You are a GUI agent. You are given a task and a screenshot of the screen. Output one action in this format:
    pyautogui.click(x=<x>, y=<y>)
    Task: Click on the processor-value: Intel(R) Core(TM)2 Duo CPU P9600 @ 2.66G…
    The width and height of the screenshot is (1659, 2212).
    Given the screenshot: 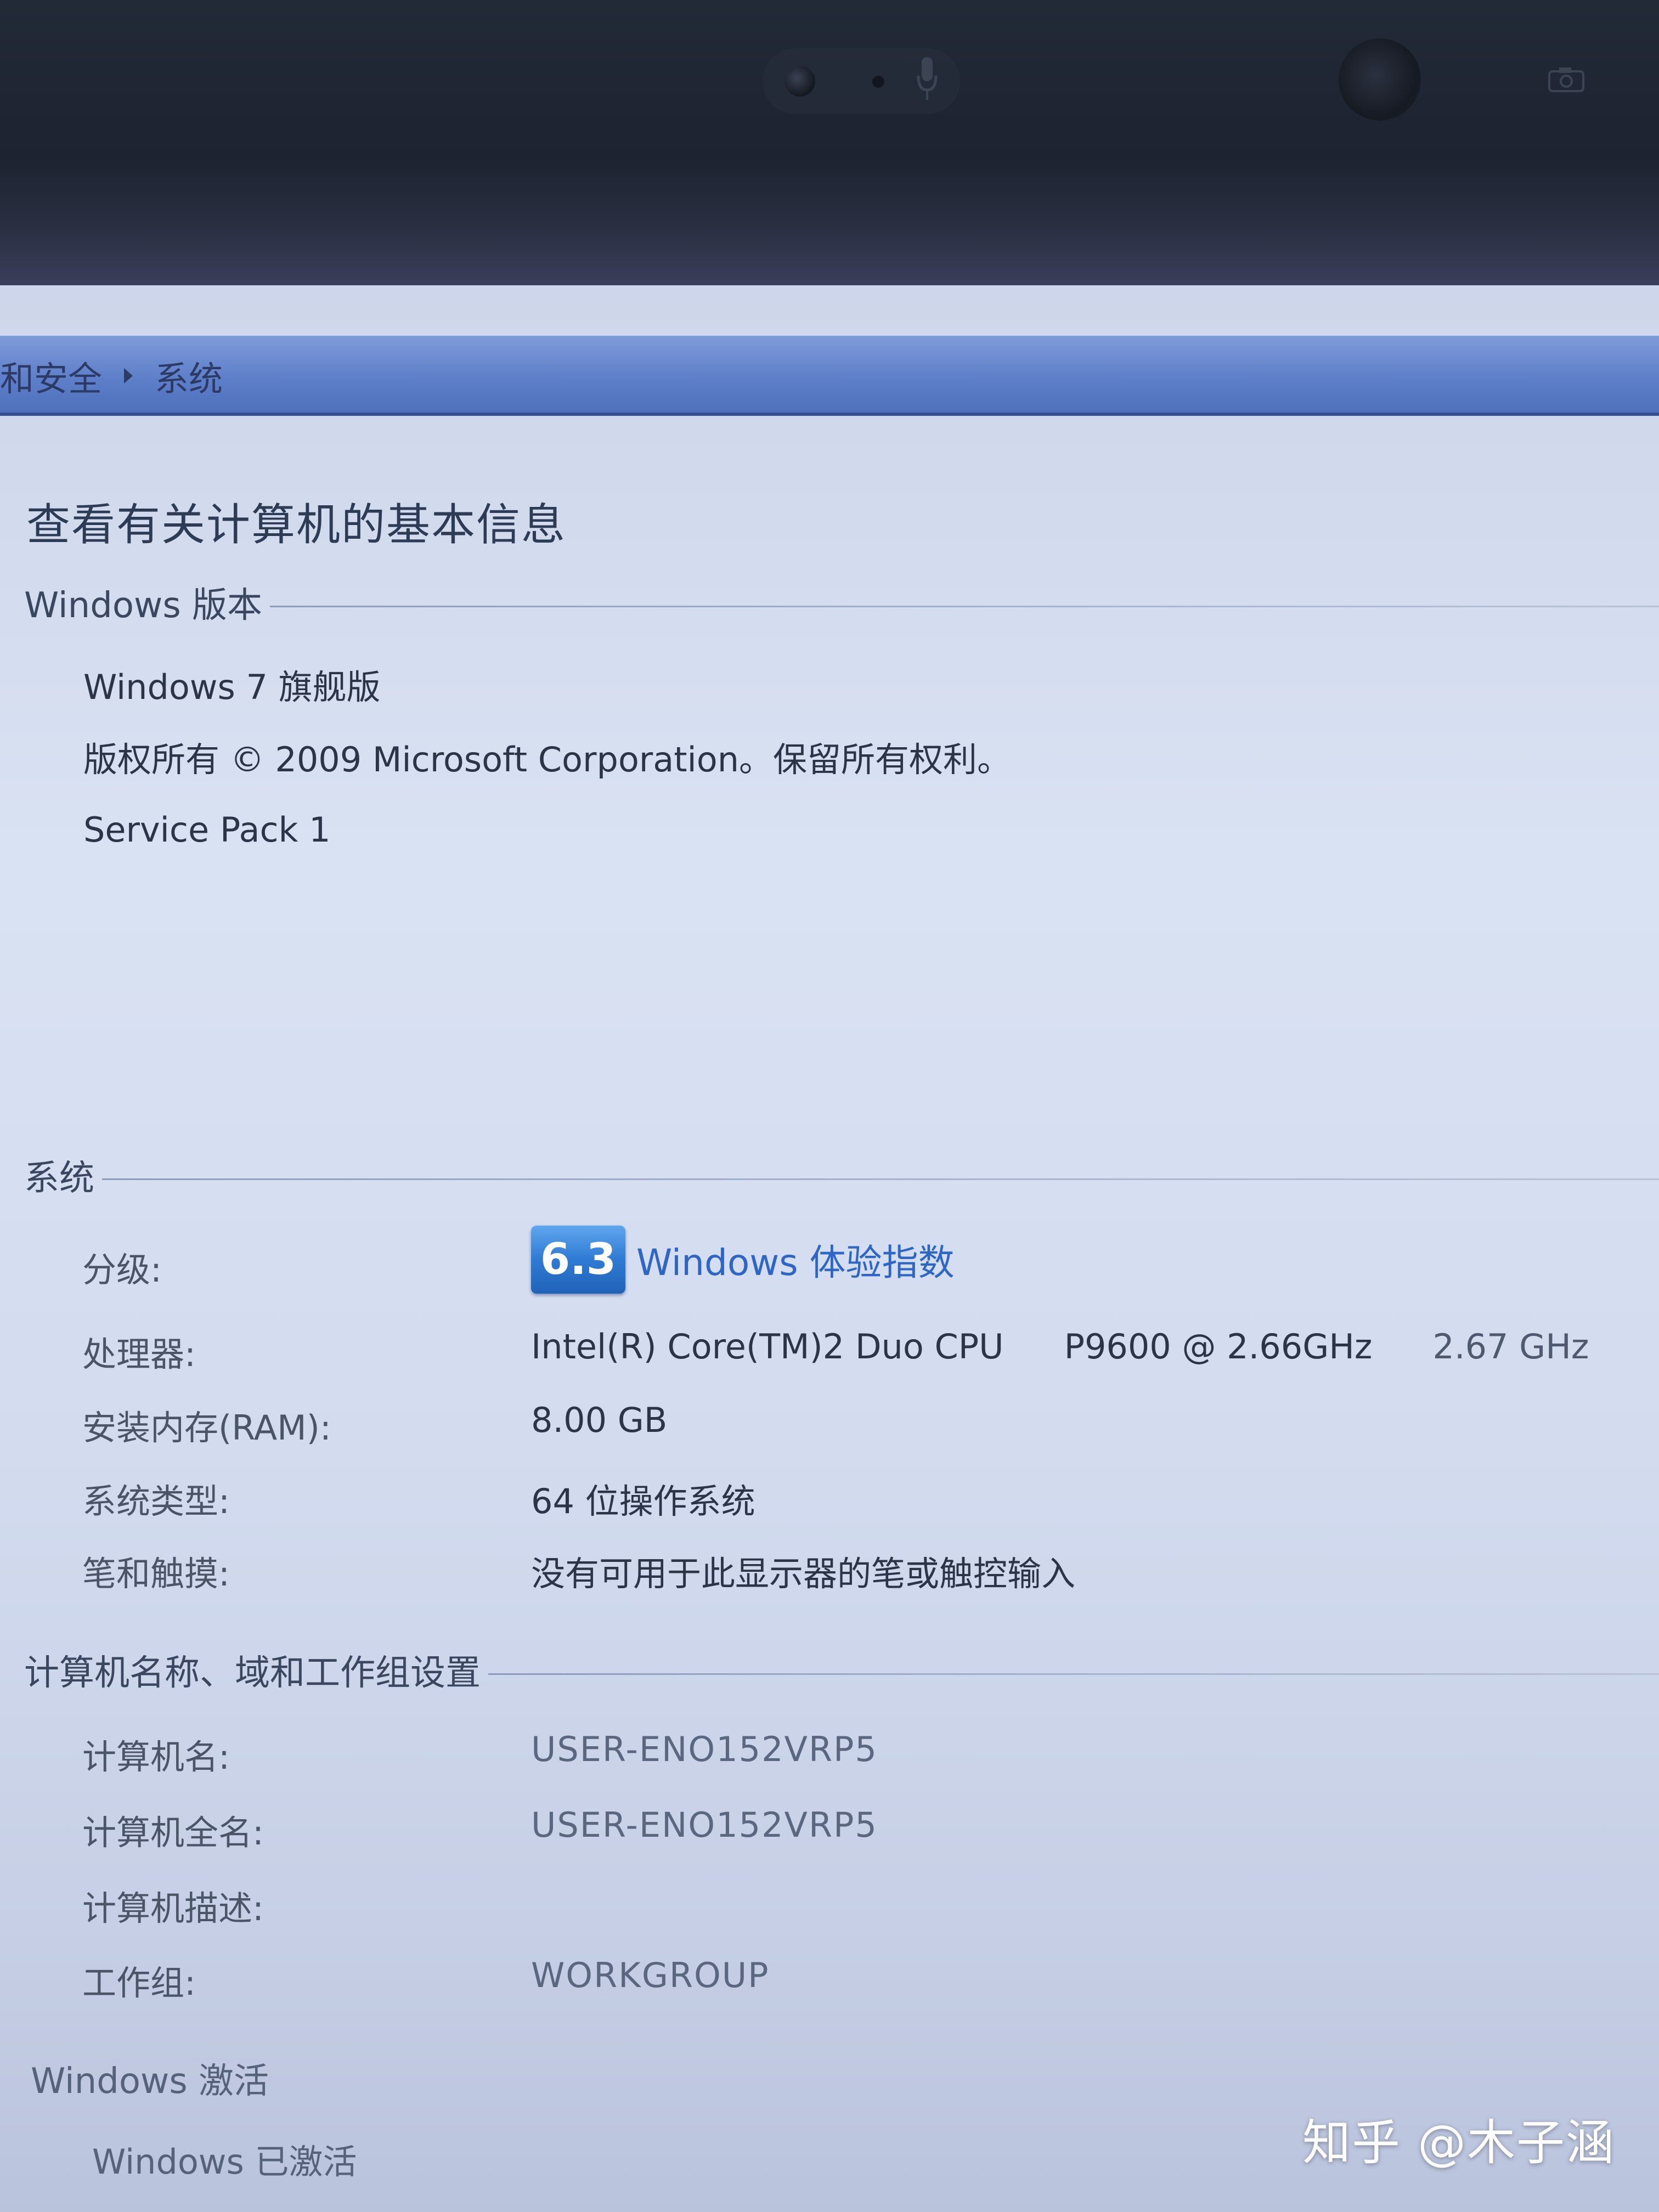 What is the action you would take?
    pyautogui.click(x=1060, y=1347)
    